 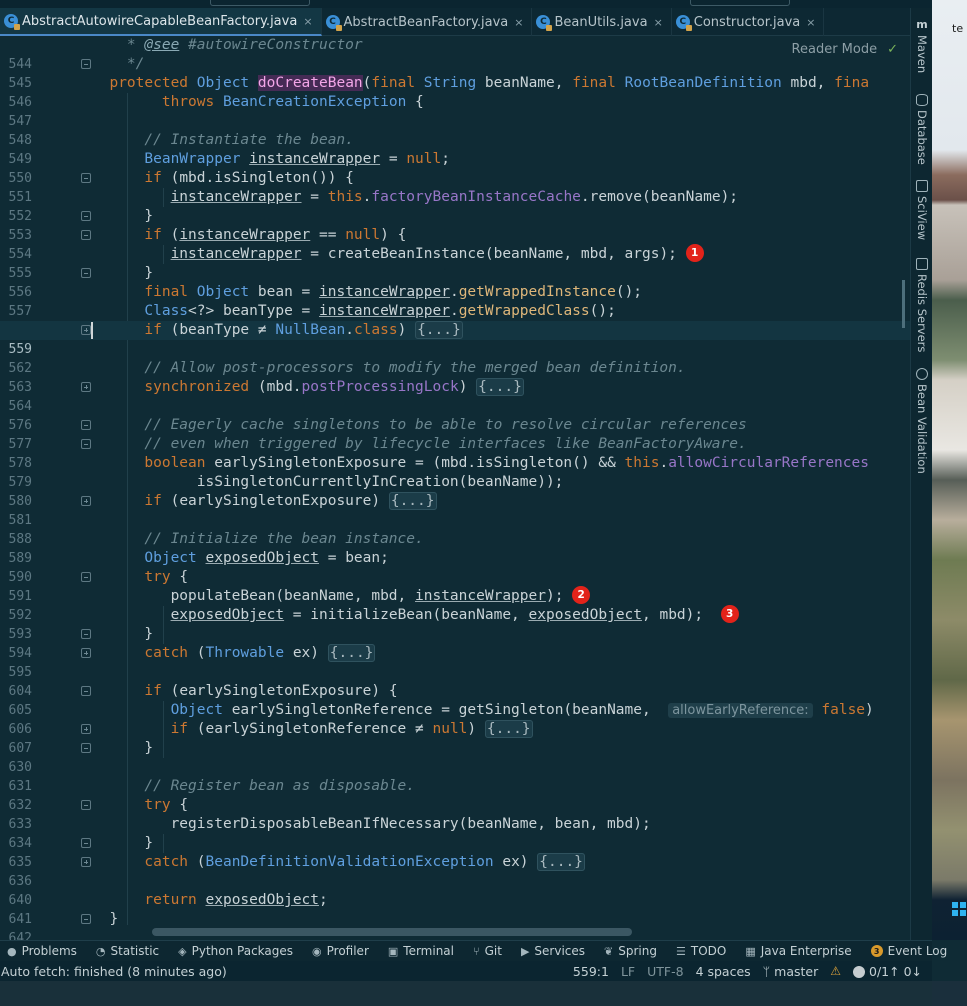 I want to click on todo-icon: ☰, so click(x=680, y=951).